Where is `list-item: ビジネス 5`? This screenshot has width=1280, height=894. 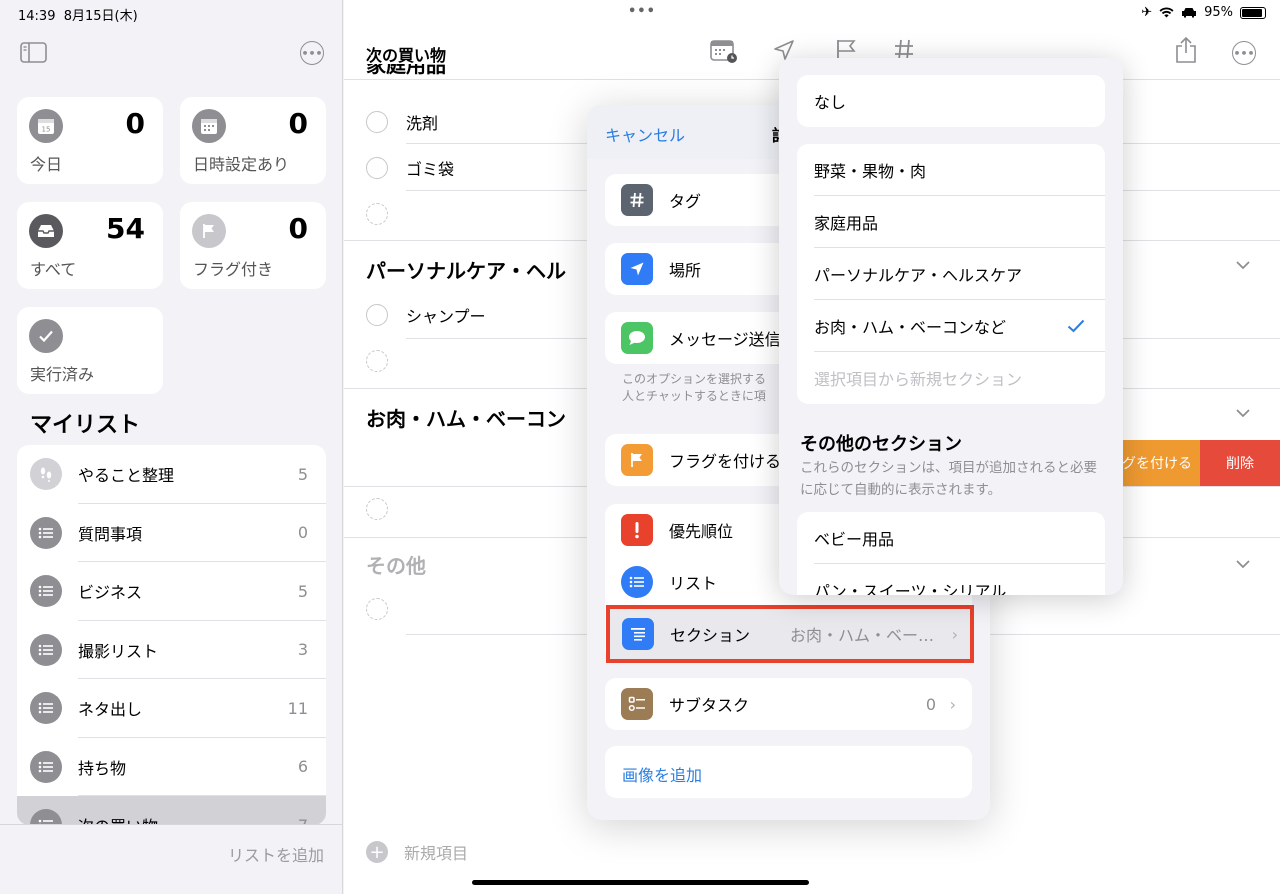 list-item: ビジネス 5 is located at coordinates (171, 591).